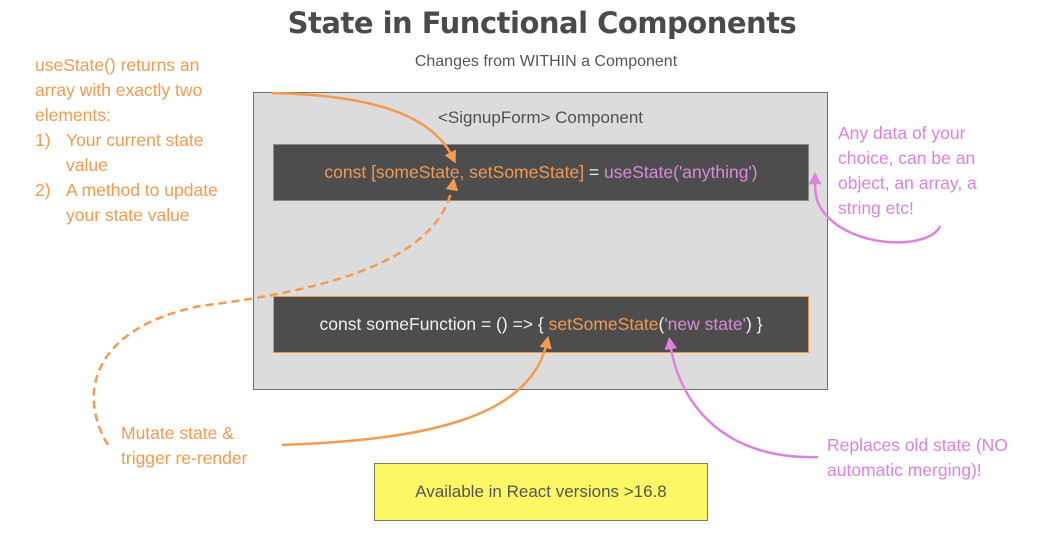 The image size is (1064, 546). What do you see at coordinates (705, 324) in the screenshot?
I see `new-state-arg-code: 'new state'` at bounding box center [705, 324].